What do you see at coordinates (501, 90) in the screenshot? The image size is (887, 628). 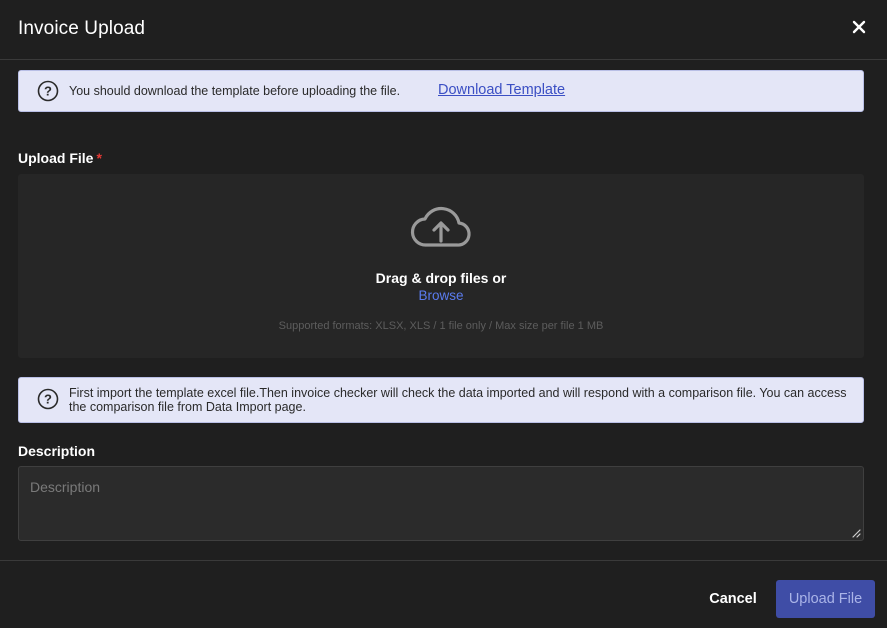 I see `download-template-link: Download Template` at bounding box center [501, 90].